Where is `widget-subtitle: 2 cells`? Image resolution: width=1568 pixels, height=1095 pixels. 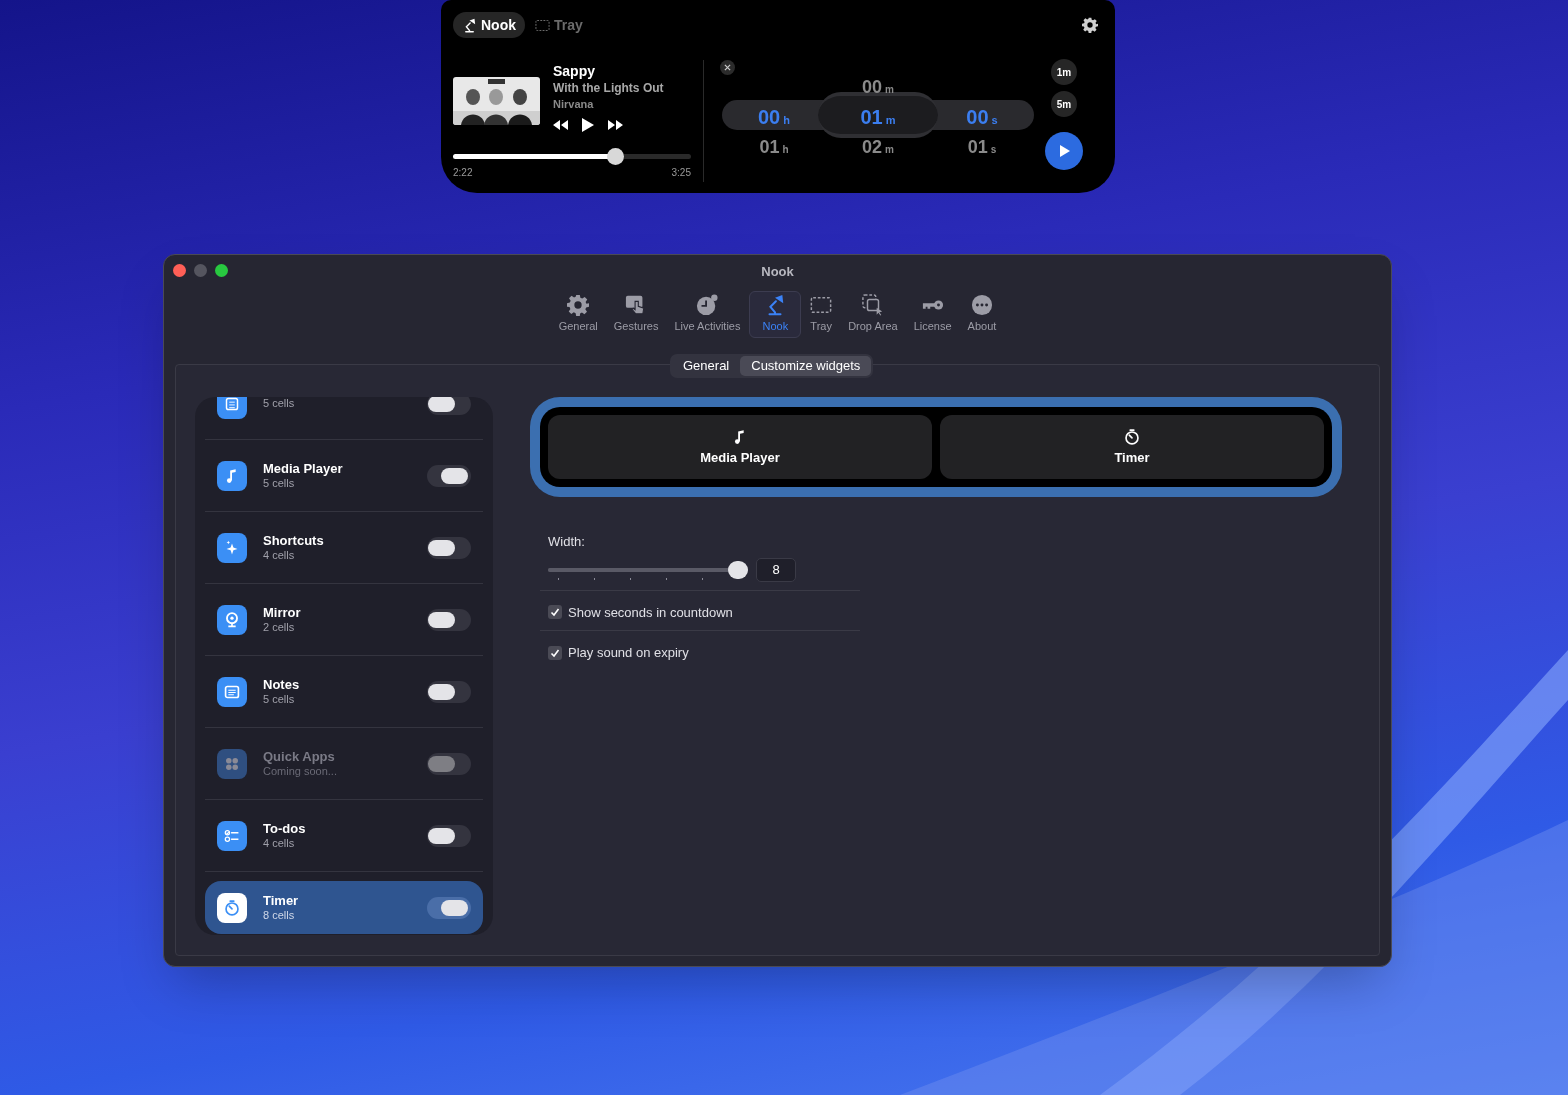 widget-subtitle: 2 cells is located at coordinates (279, 627).